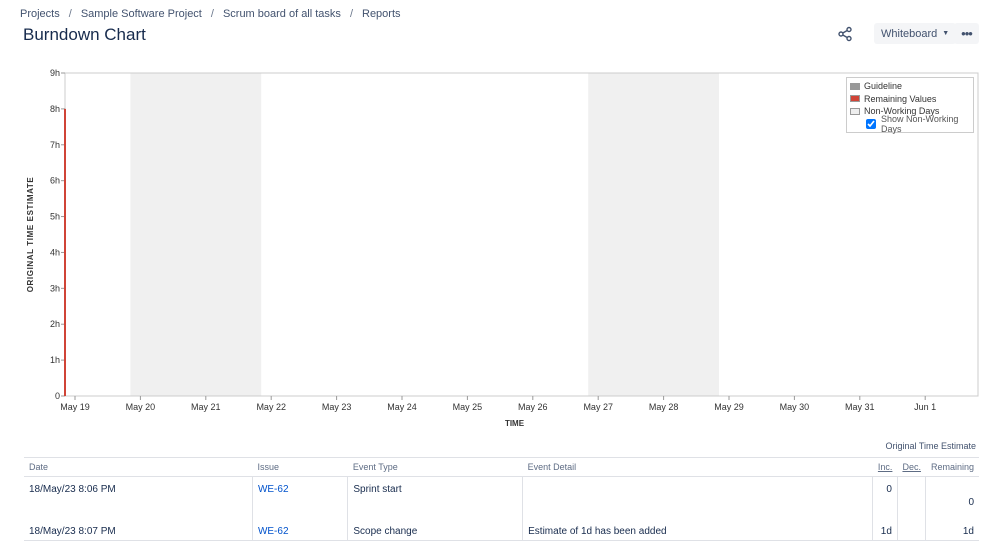  I want to click on share-button, so click(845, 34).